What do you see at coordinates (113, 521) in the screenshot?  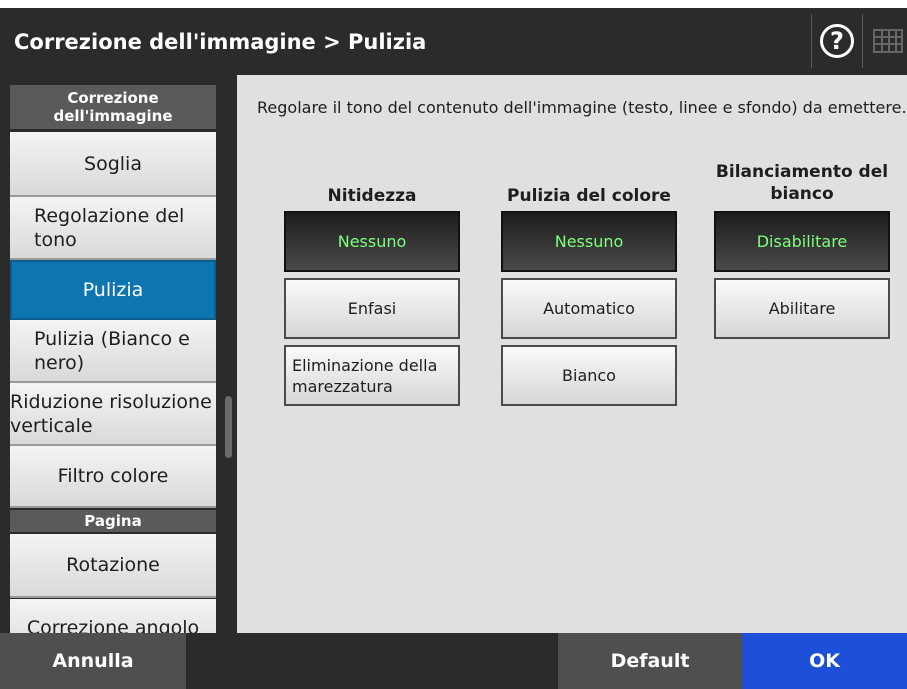 I see `sidebar-group-page: Pagina` at bounding box center [113, 521].